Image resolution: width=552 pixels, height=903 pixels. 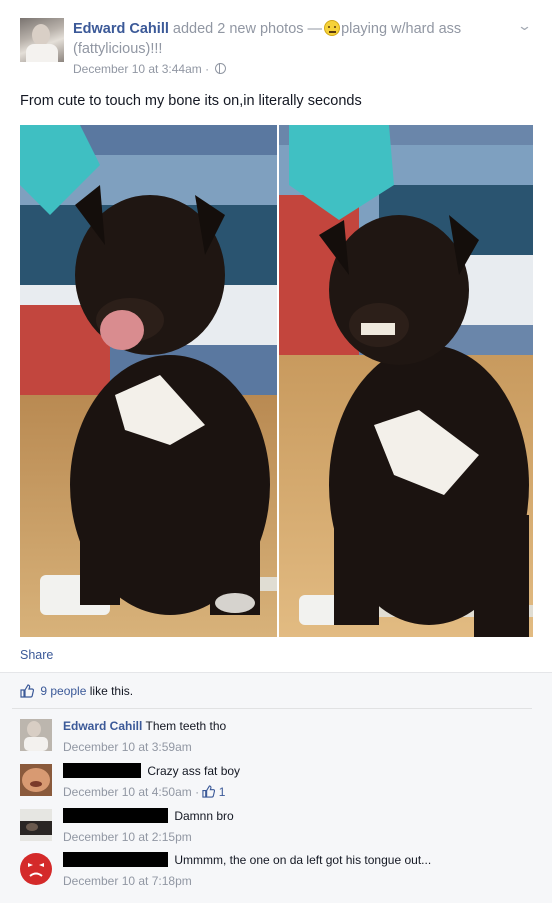 What do you see at coordinates (204, 816) in the screenshot?
I see `comment-text: Damnn bro` at bounding box center [204, 816].